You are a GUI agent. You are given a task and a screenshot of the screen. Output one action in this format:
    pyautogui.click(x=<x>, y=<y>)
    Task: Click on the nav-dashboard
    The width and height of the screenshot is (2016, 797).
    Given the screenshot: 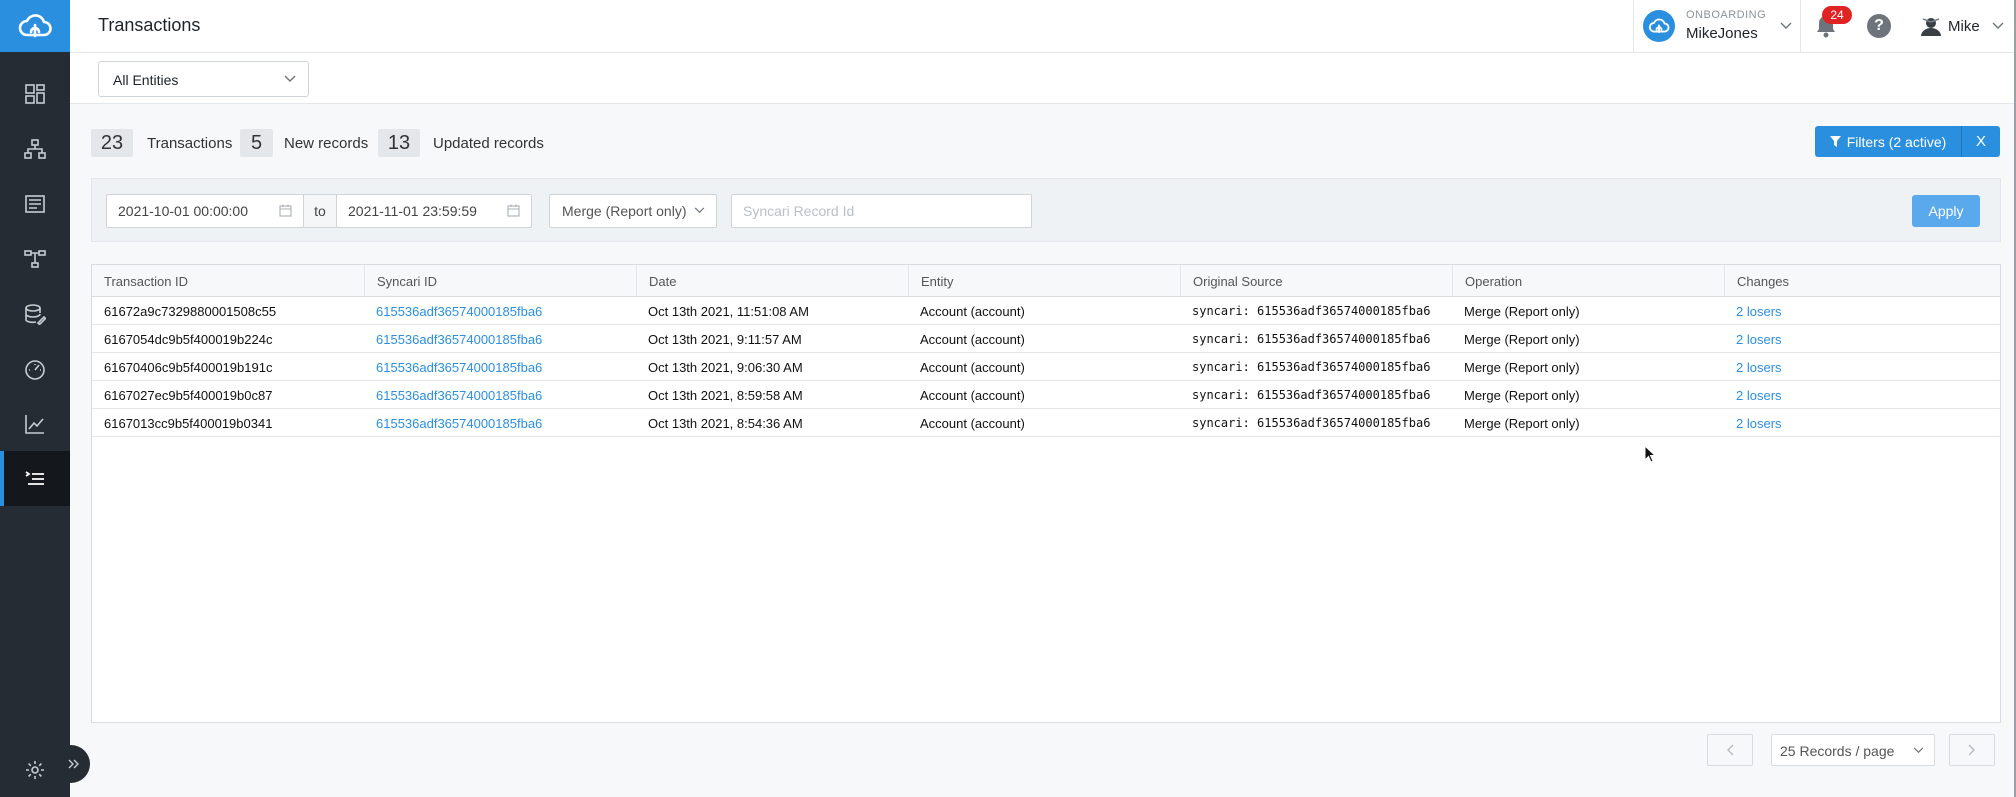 What is the action you would take?
    pyautogui.click(x=35, y=93)
    